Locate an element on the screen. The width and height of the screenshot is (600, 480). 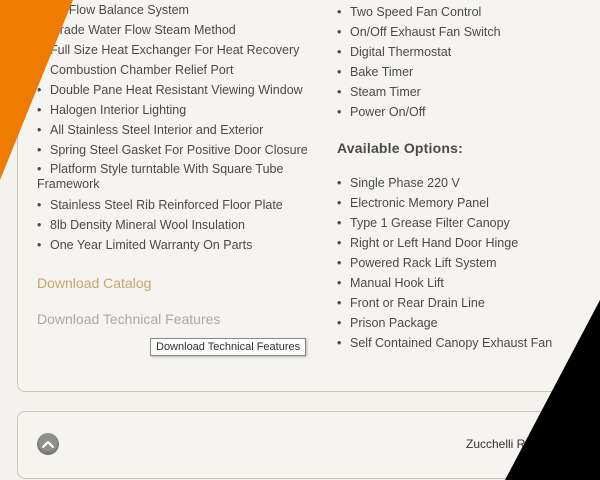
black-corner-shape is located at coordinates (552, 390).